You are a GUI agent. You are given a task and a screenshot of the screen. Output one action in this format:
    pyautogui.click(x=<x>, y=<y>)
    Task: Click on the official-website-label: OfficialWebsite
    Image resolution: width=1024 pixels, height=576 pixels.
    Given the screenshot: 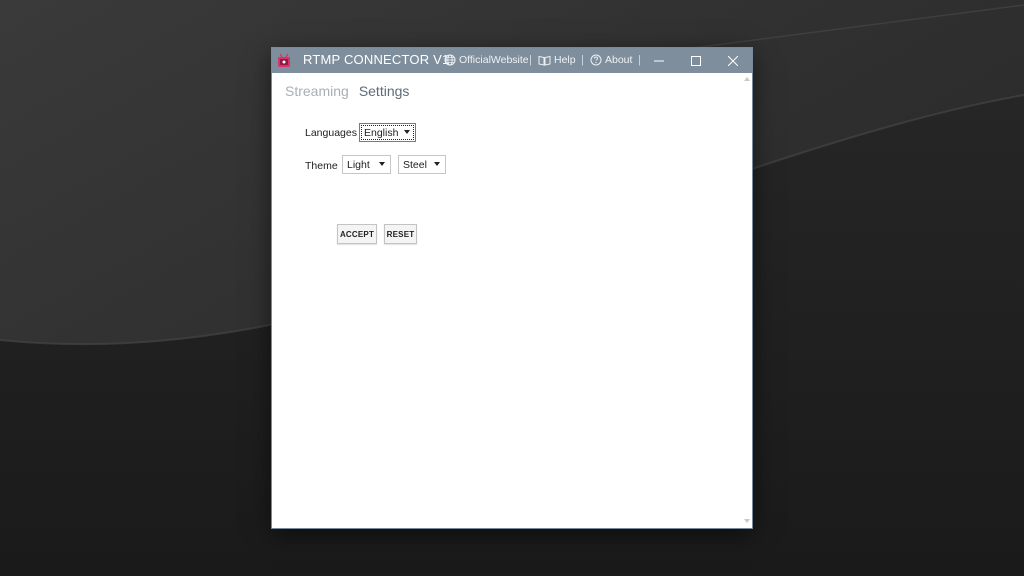 What is the action you would take?
    pyautogui.click(x=494, y=60)
    